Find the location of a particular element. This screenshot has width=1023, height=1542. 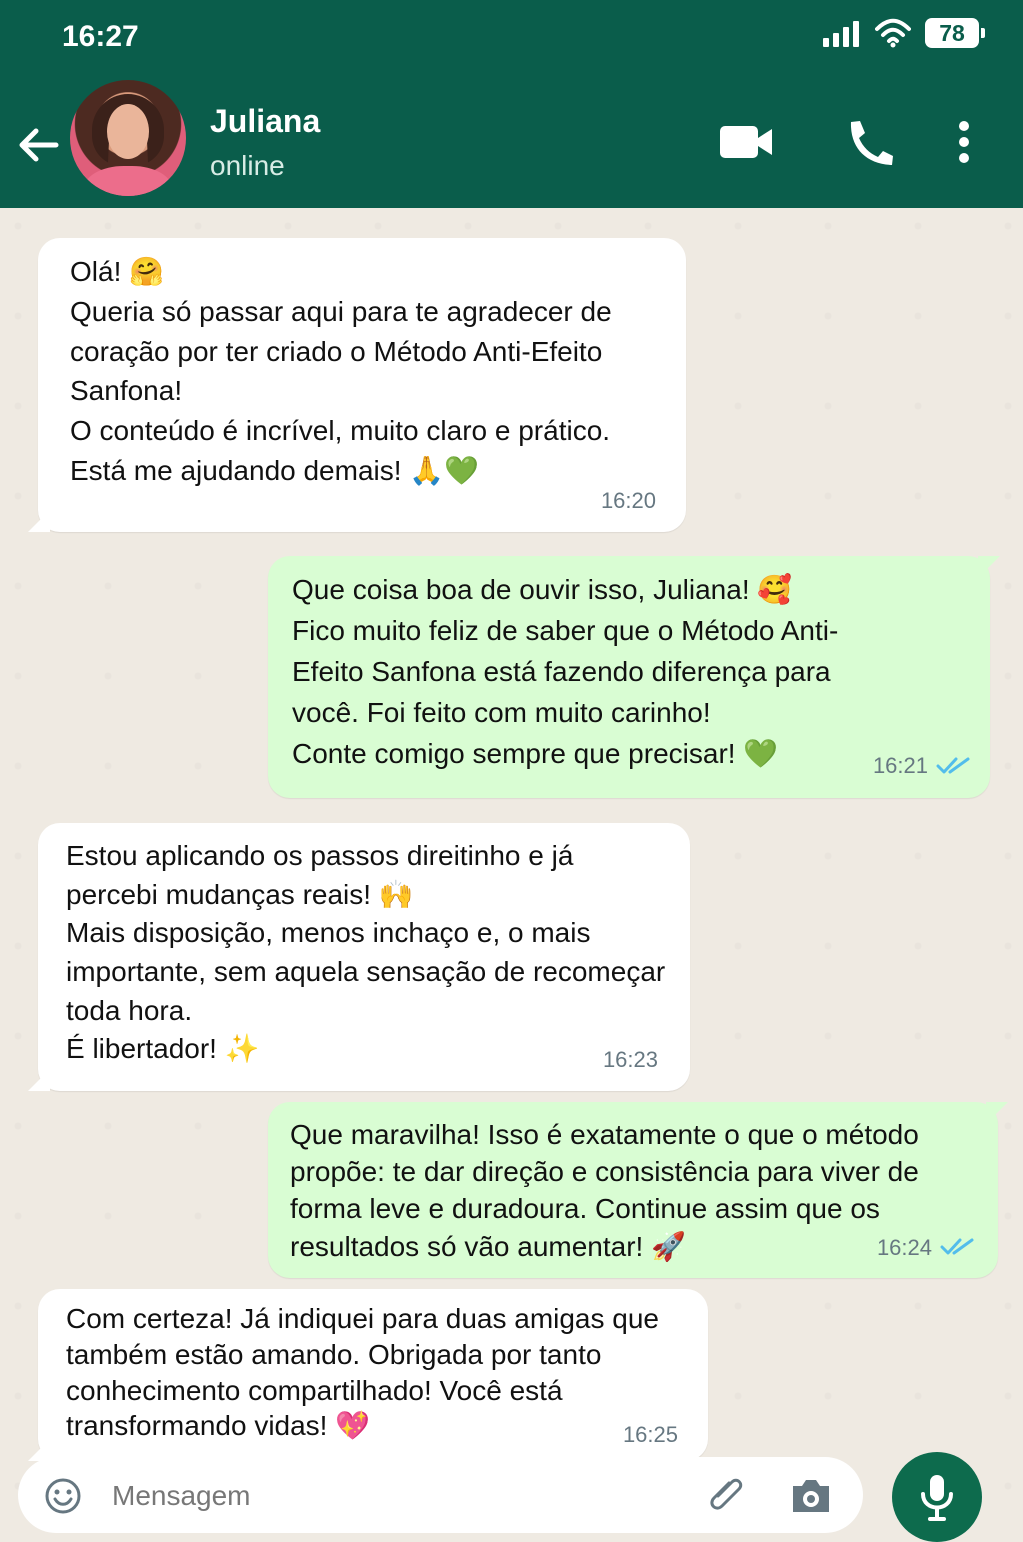

message-composer is located at coordinates (440, 1495).